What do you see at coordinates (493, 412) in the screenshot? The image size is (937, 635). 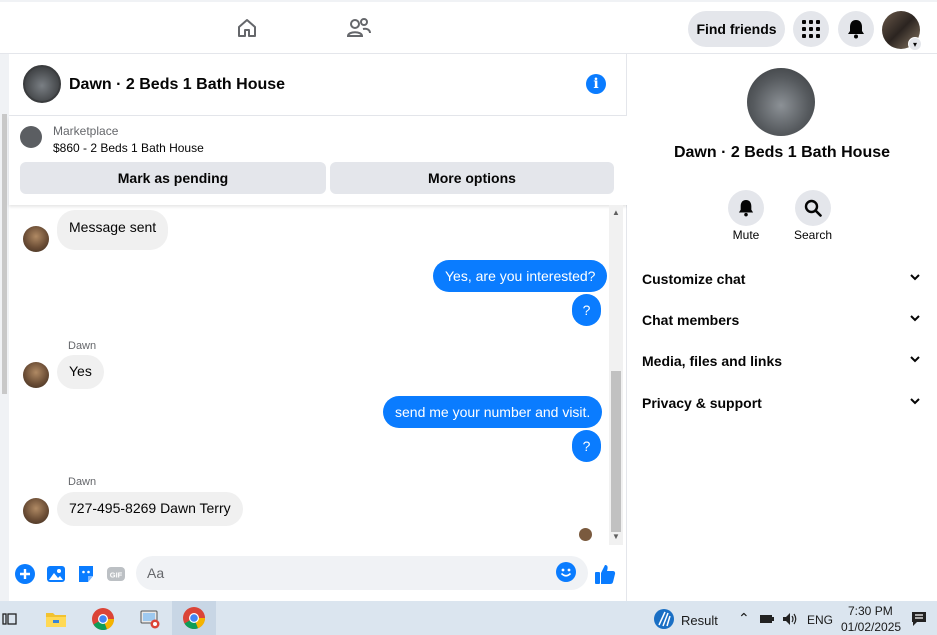 I see `message-bubble-outgoing: send me your number and visit.` at bounding box center [493, 412].